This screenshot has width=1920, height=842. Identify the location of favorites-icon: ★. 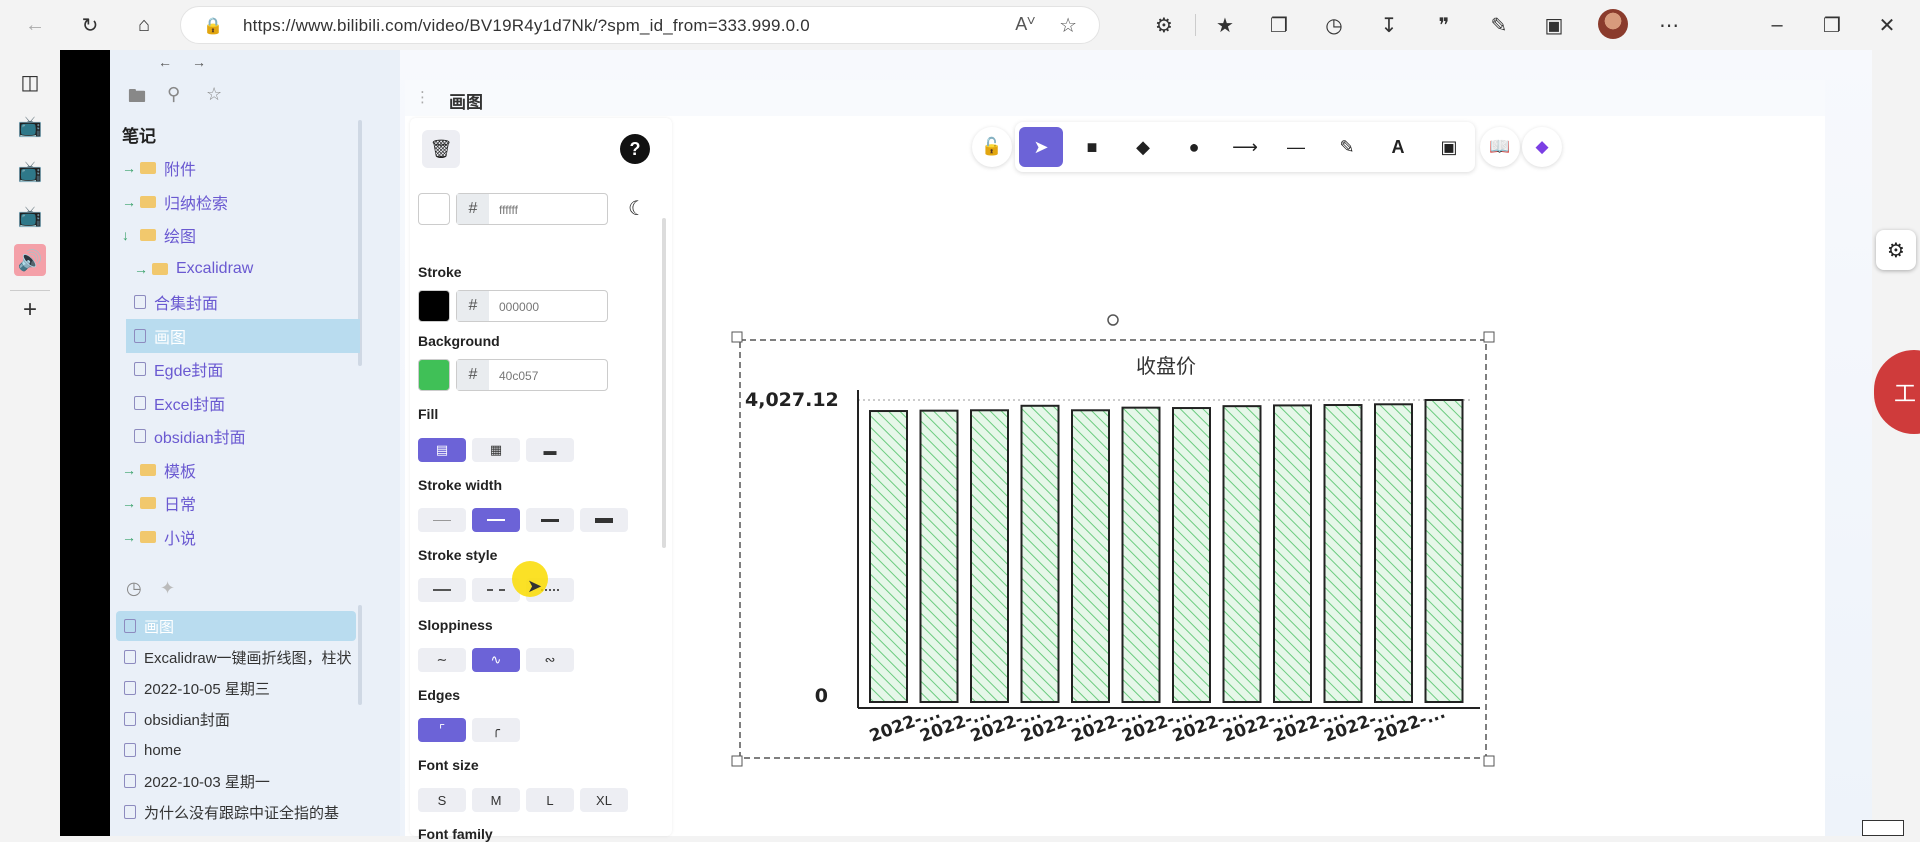
(1225, 25).